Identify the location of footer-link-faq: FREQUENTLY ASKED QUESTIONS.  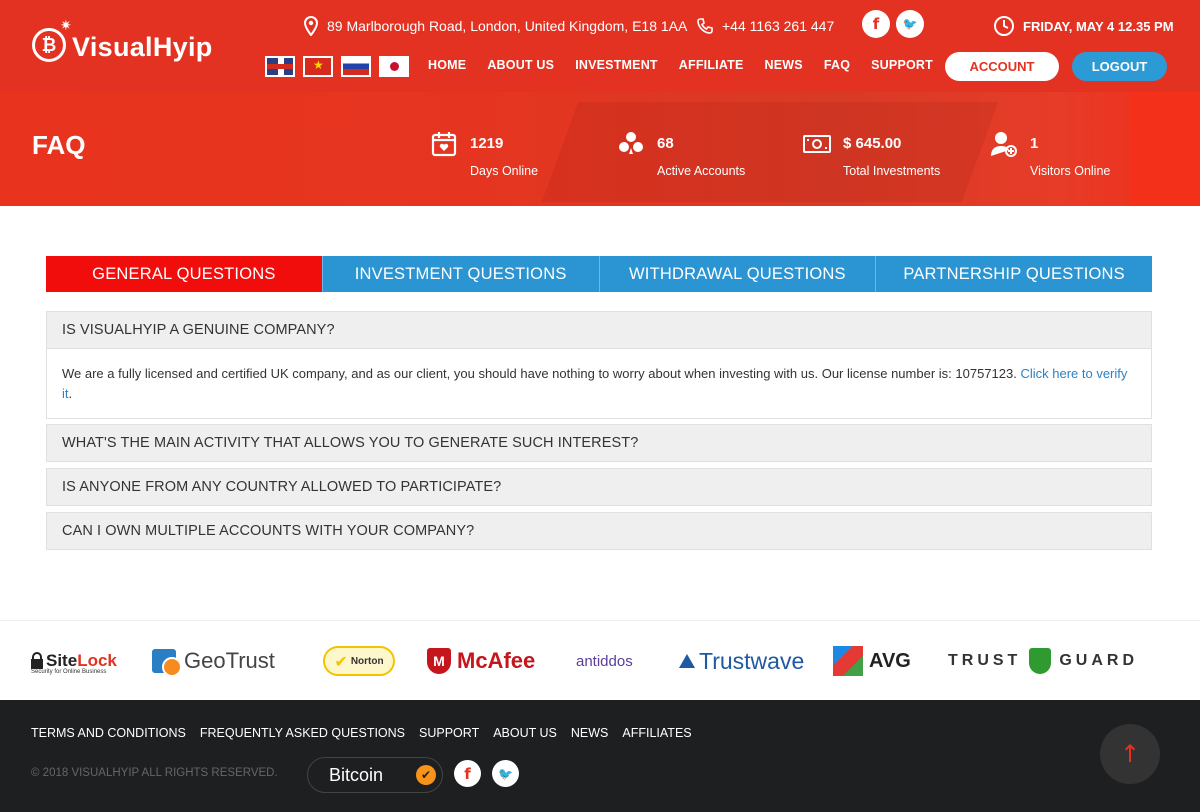
(302, 733).